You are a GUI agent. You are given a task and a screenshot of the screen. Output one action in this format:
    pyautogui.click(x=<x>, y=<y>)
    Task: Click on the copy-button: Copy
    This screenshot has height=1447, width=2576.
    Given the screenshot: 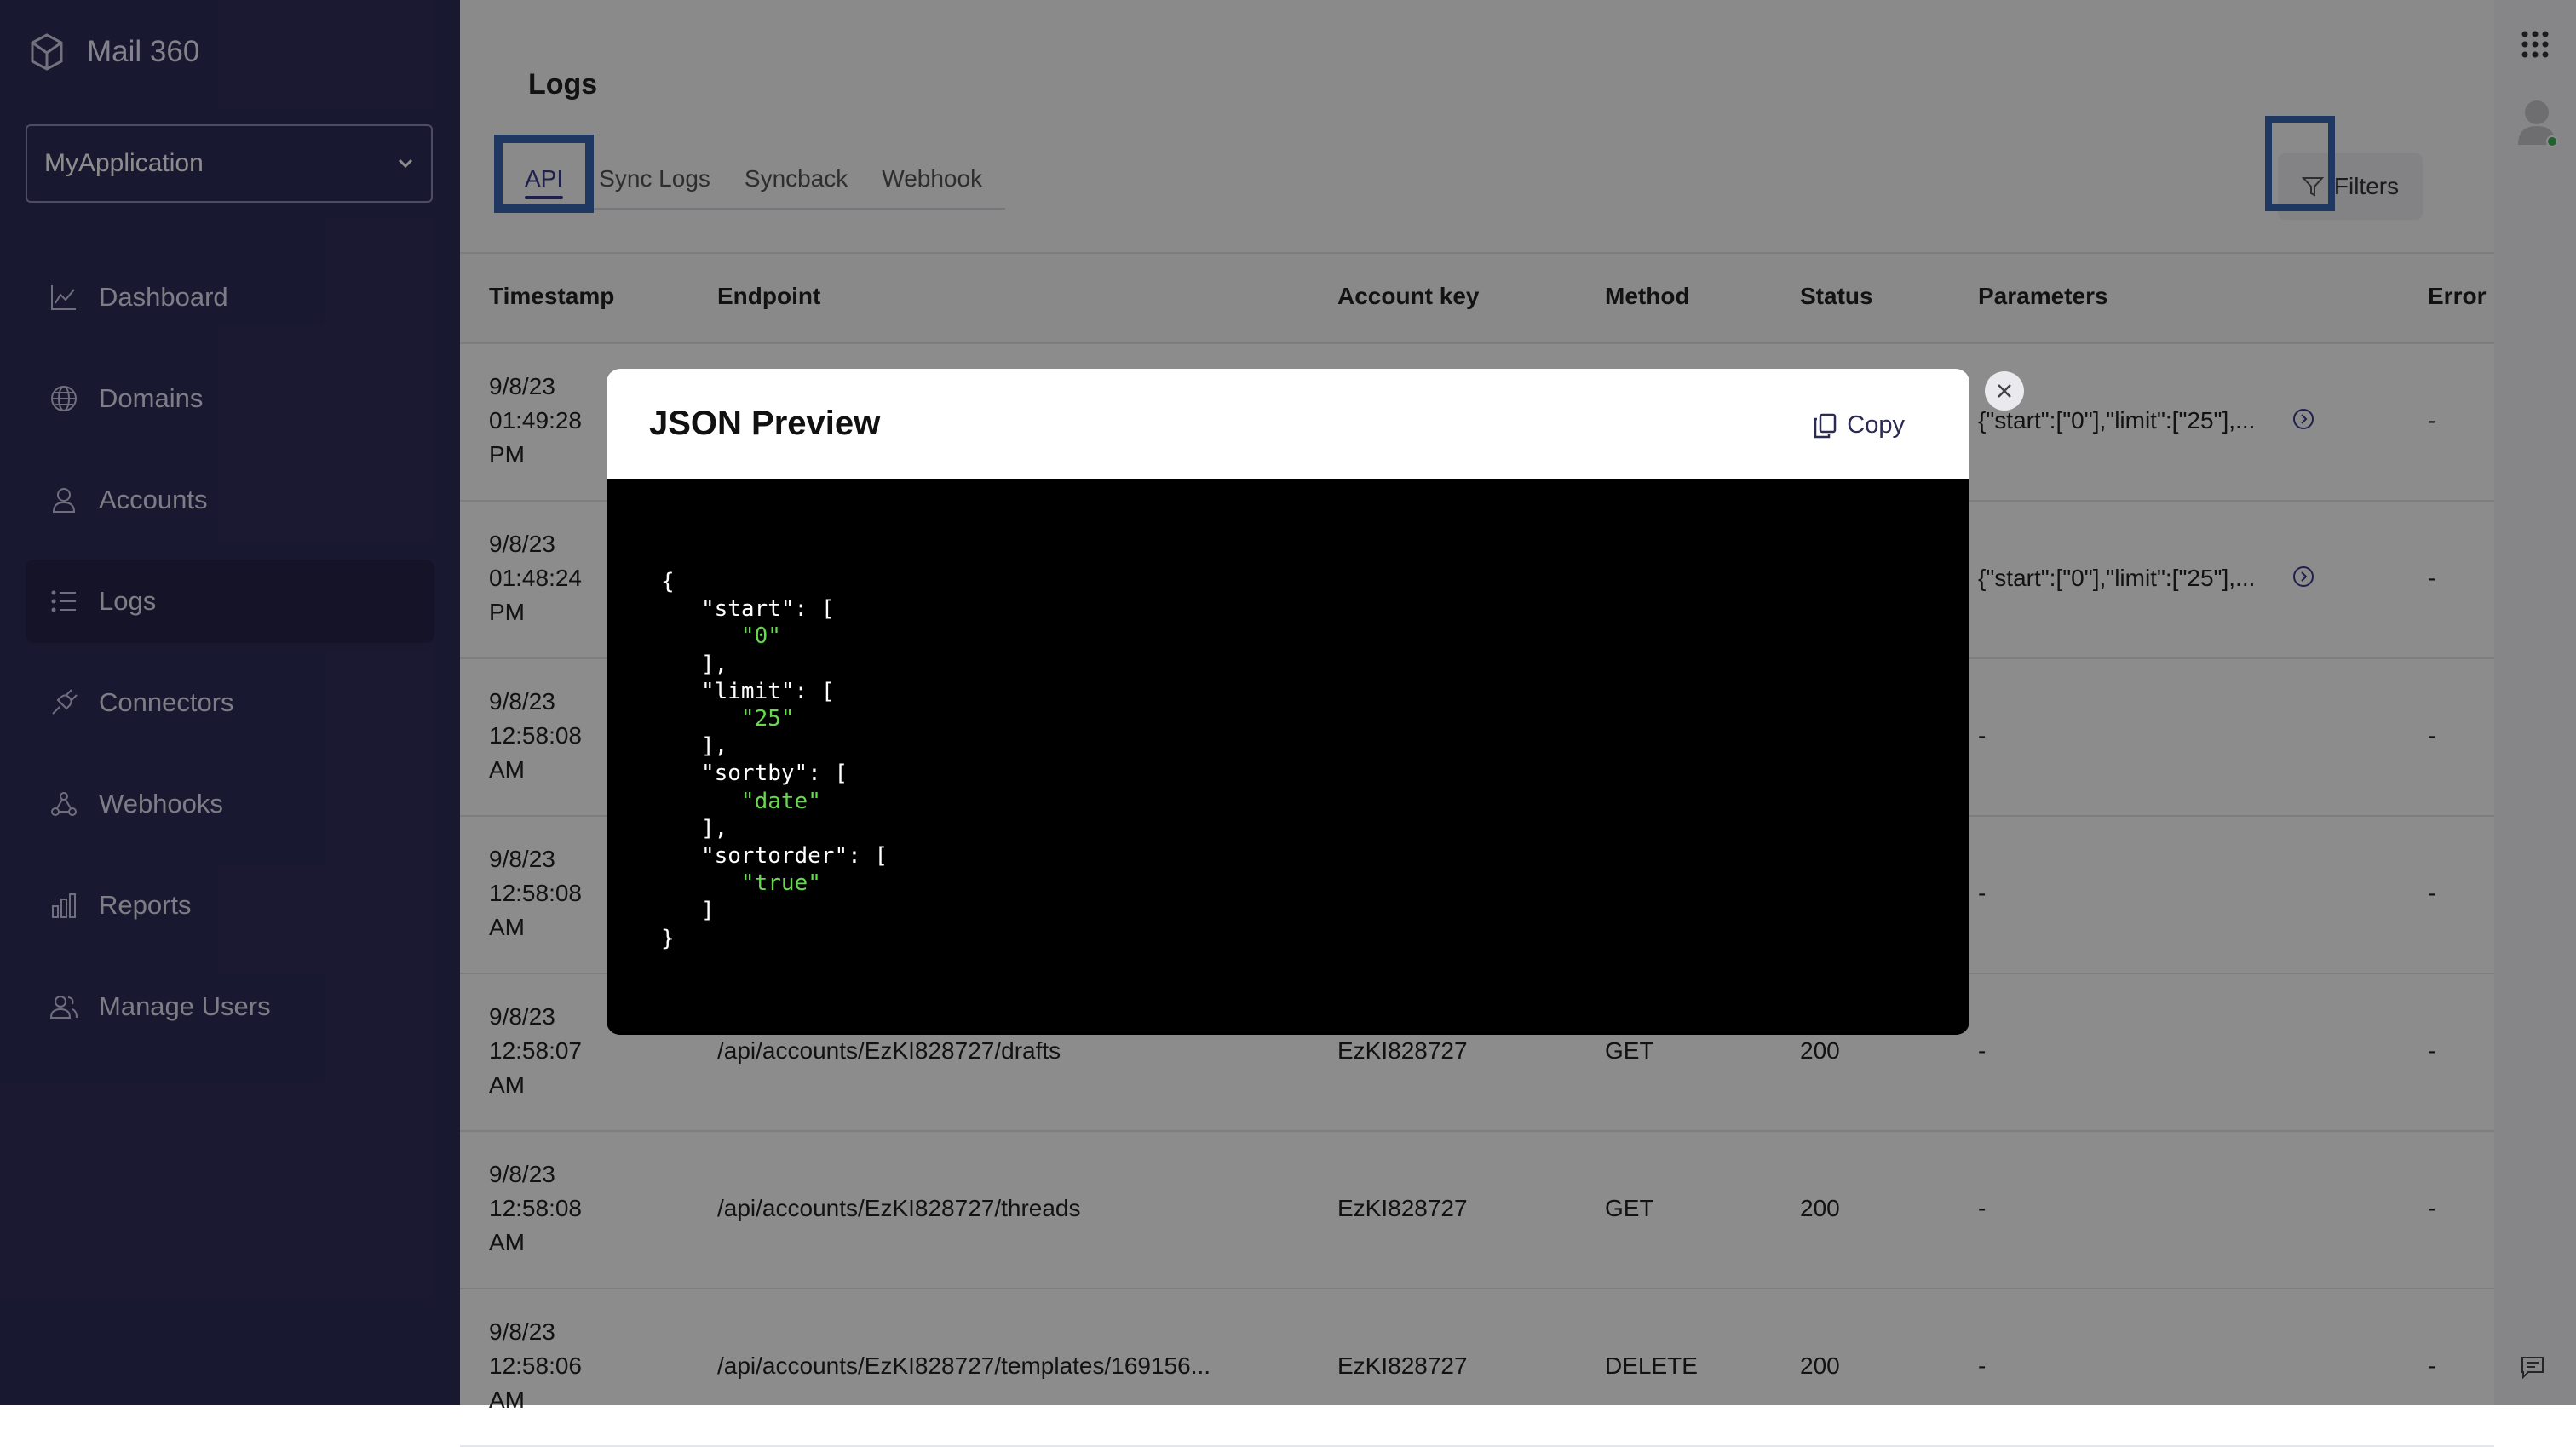 What is the action you would take?
    pyautogui.click(x=1859, y=425)
    